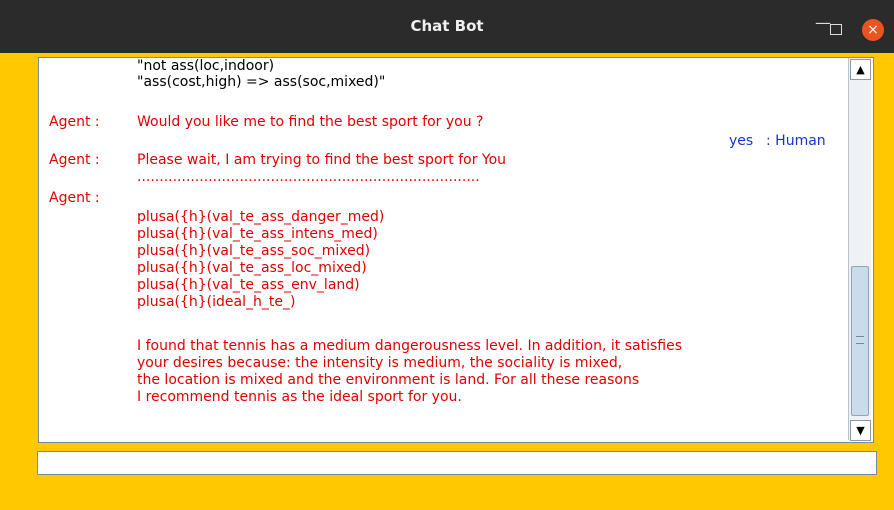 The height and width of the screenshot is (510, 894). I want to click on scroll-up-icon: ▲, so click(860, 69).